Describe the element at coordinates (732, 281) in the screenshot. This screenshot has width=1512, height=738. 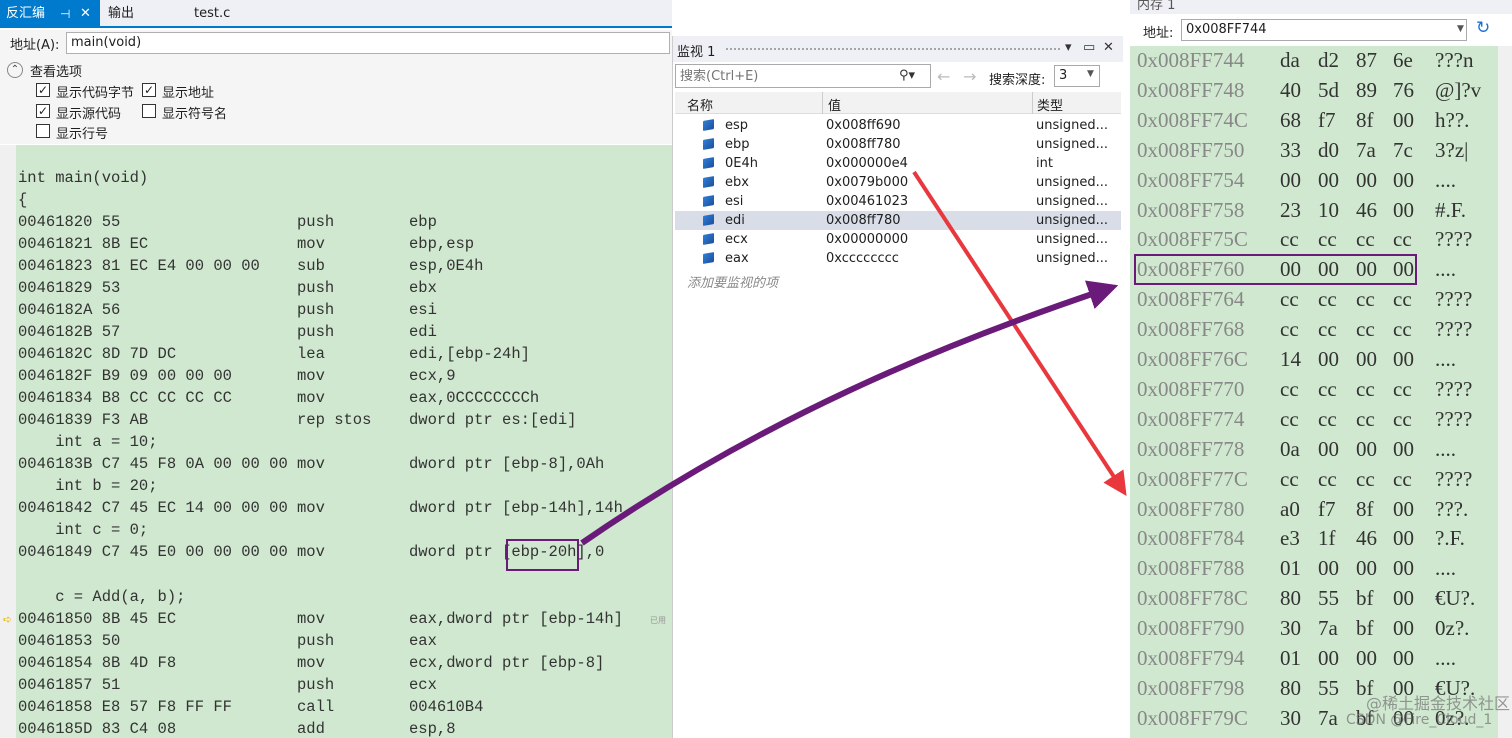
I see `add-watch-item: 添加要监视的项` at that location.